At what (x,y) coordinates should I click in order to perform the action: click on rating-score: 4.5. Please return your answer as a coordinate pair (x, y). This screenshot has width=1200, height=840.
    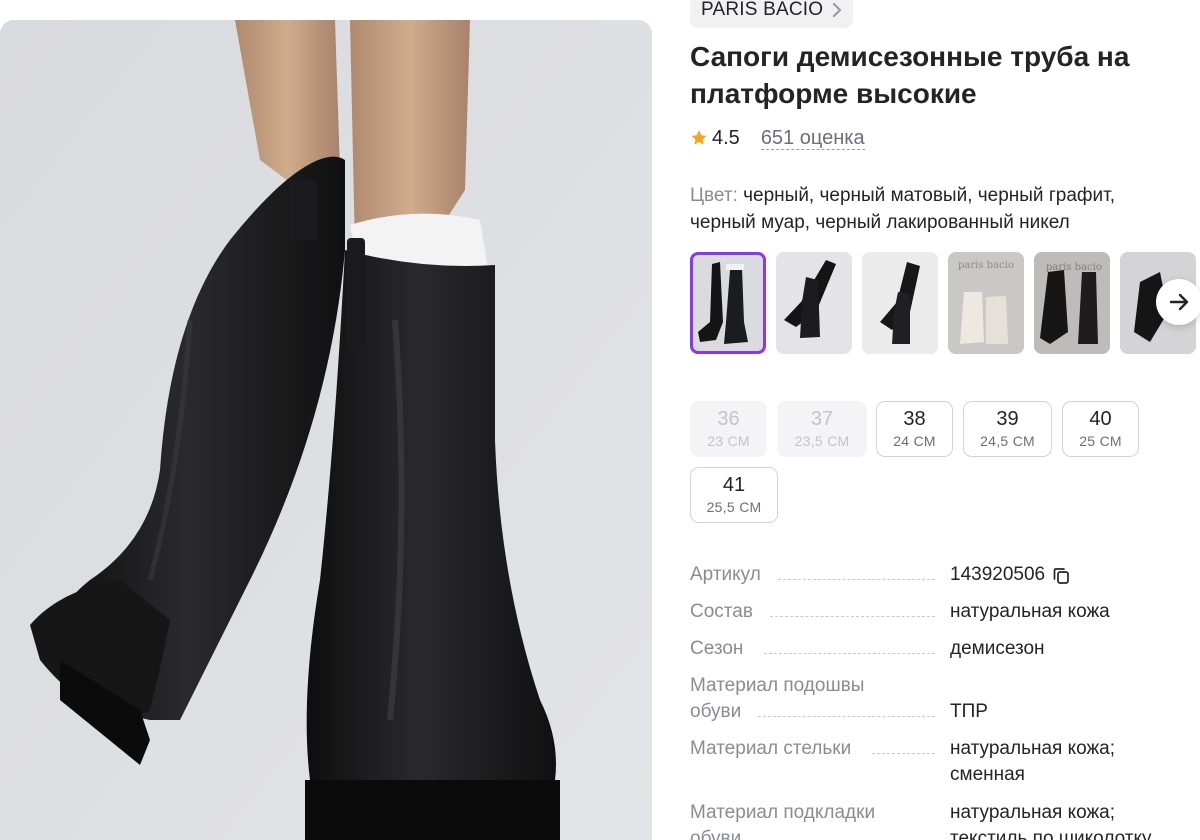
    Looking at the image, I should click on (726, 137).